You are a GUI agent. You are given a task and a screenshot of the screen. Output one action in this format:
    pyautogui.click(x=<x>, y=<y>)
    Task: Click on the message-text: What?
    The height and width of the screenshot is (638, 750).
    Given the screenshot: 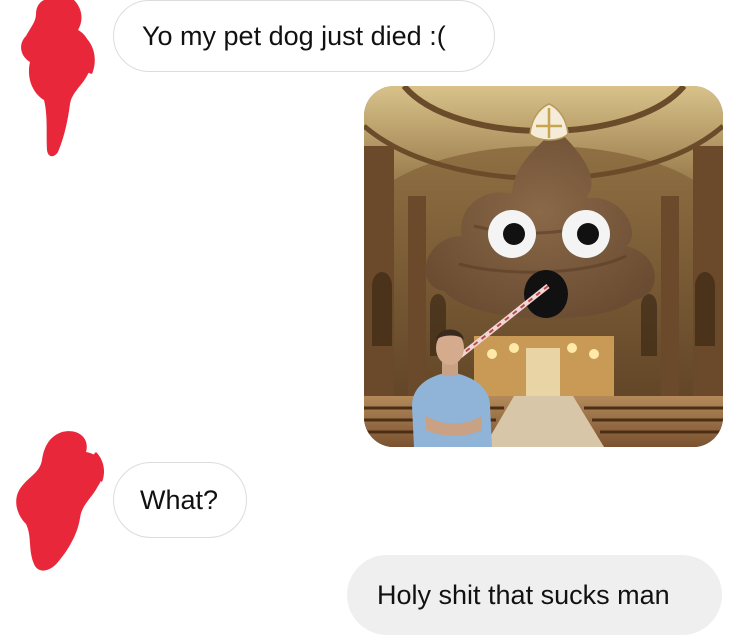 What is the action you would take?
    pyautogui.click(x=179, y=499)
    